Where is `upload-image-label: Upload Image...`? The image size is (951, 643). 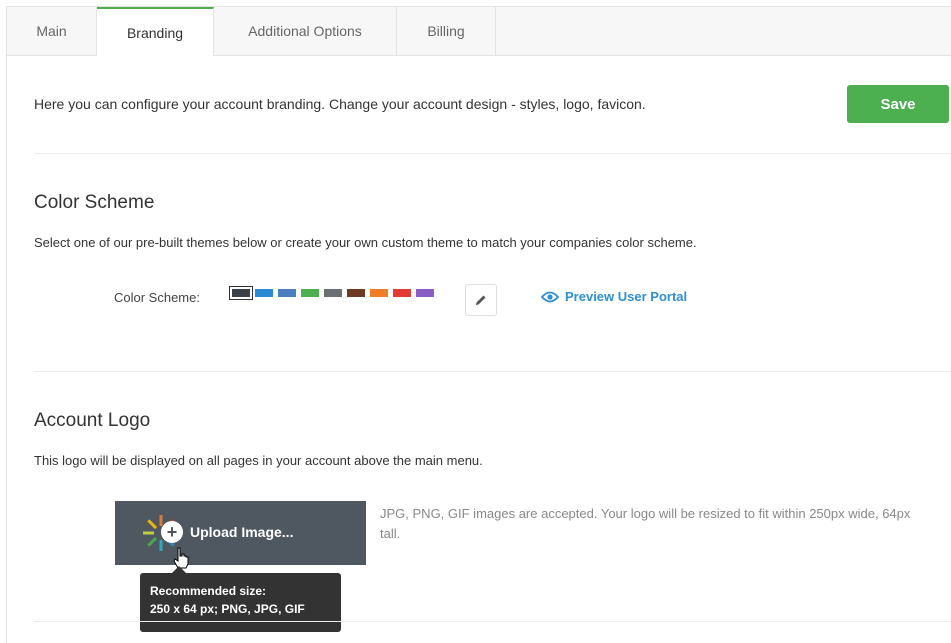 upload-image-label: Upload Image... is located at coordinates (242, 532).